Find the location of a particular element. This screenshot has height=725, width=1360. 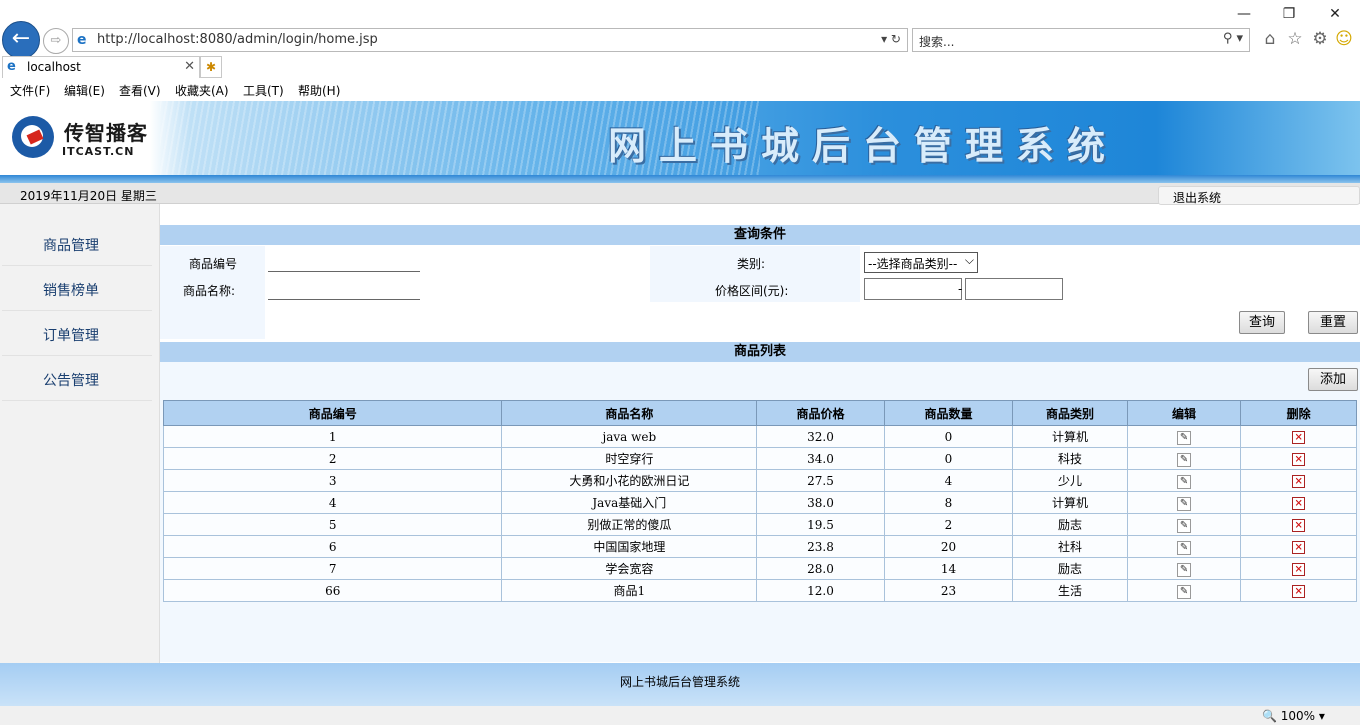

cell-quantity: 14 is located at coordinates (948, 568).